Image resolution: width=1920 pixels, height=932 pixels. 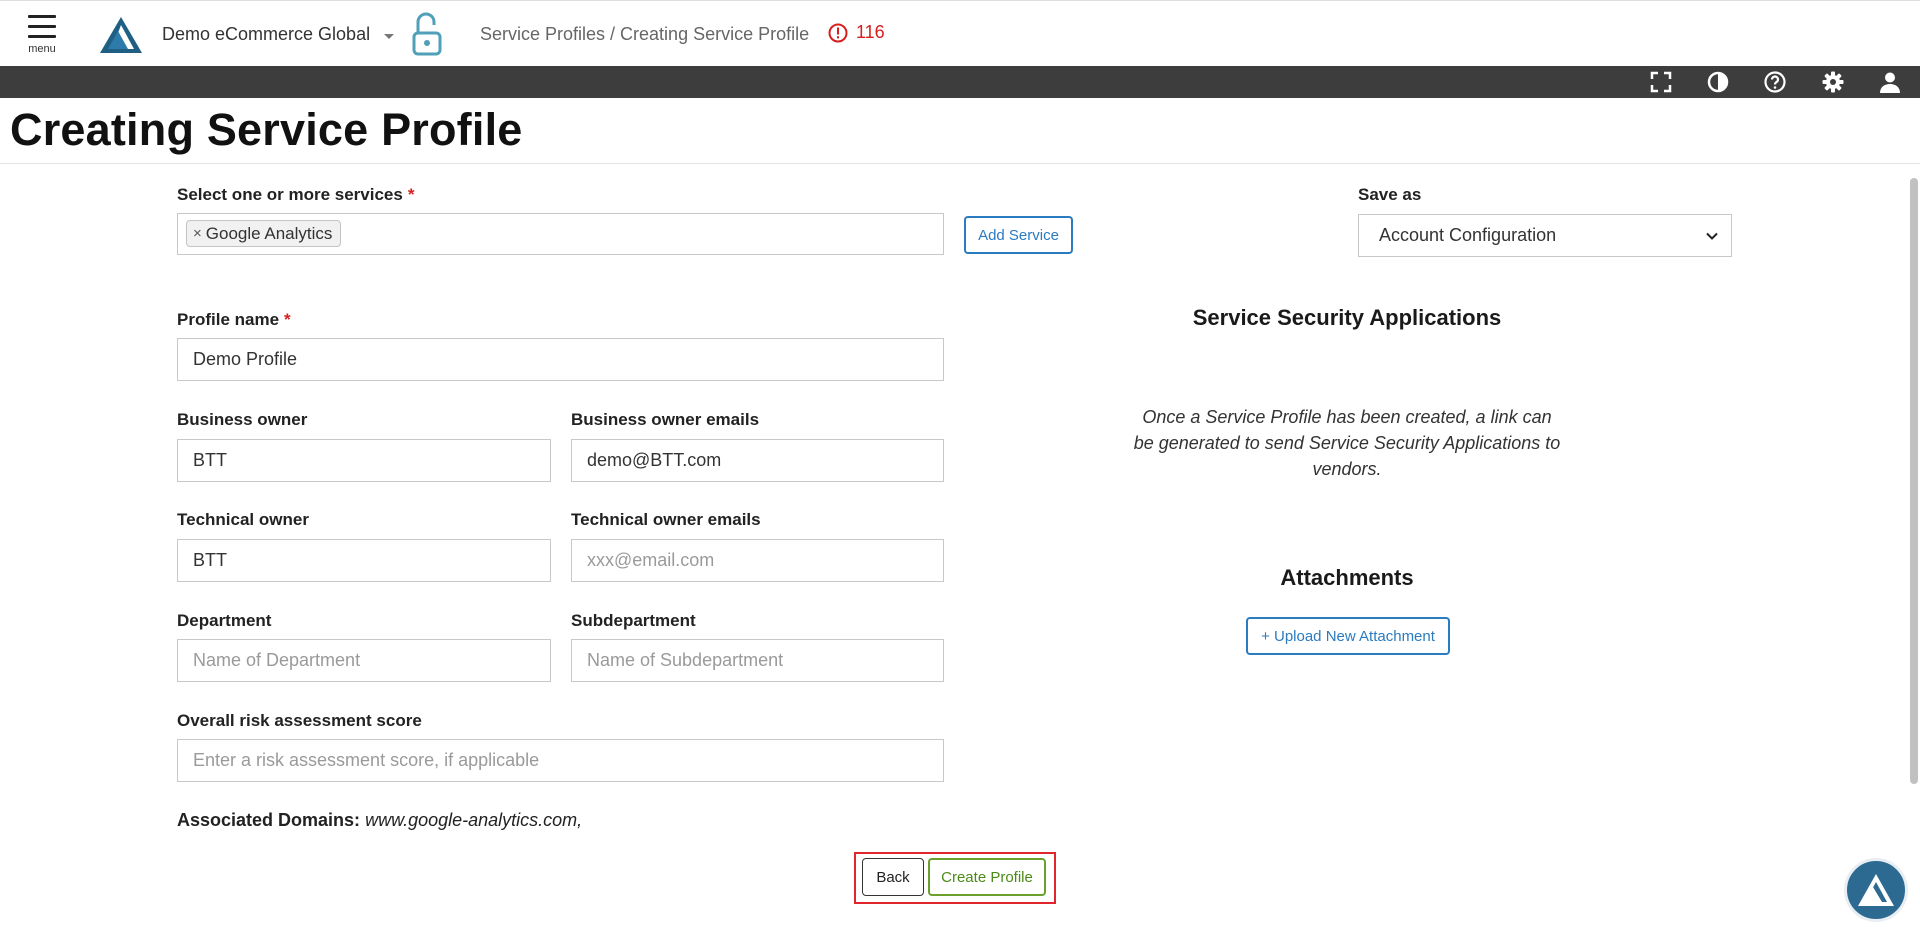 I want to click on business-owner-emails-label: Business owner emails, so click(x=665, y=419).